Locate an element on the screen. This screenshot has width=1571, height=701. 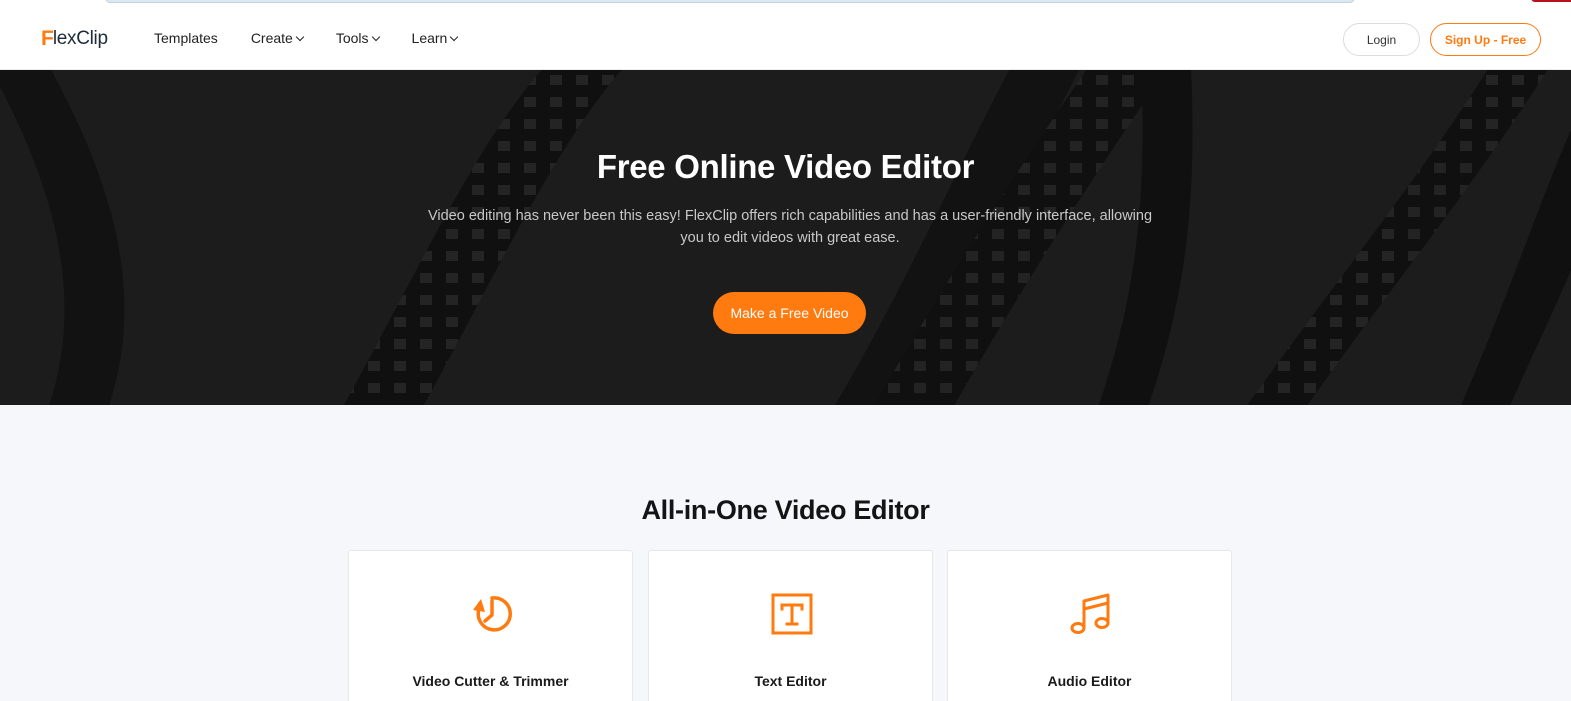
feature-card-audio-editor: Audio Editor is located at coordinates (1089, 625).